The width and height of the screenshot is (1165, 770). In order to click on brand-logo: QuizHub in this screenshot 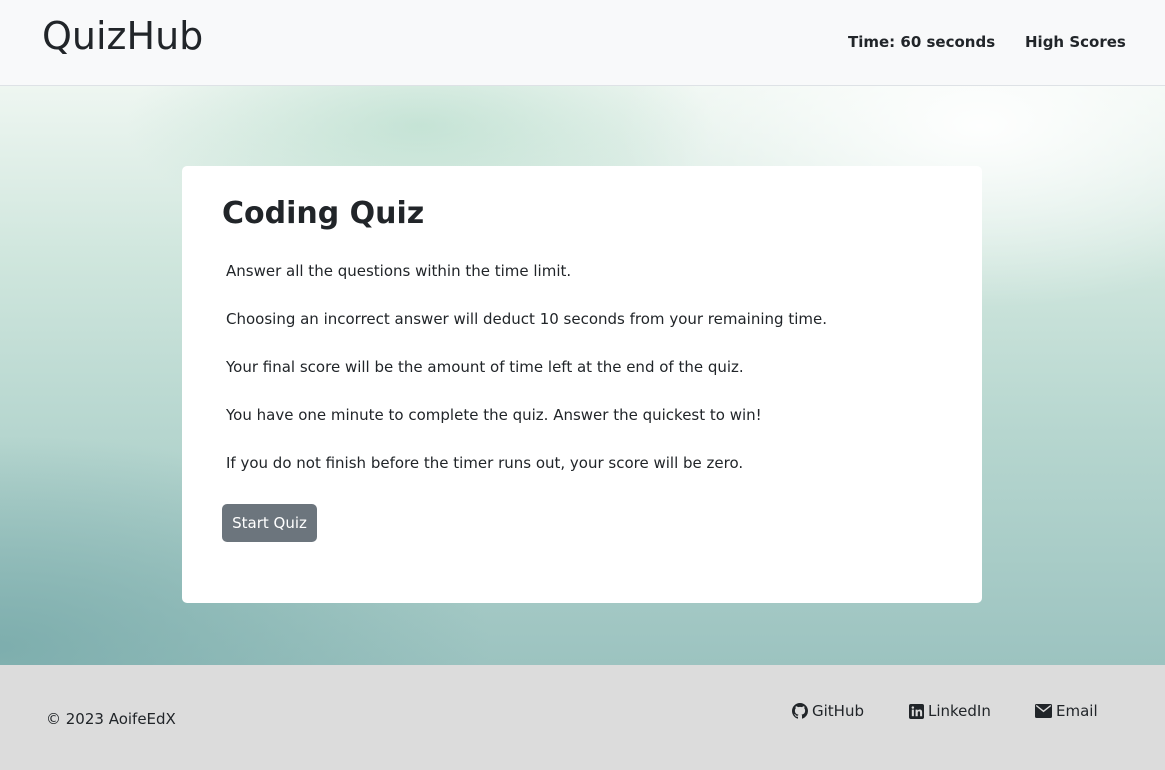, I will do `click(122, 36)`.